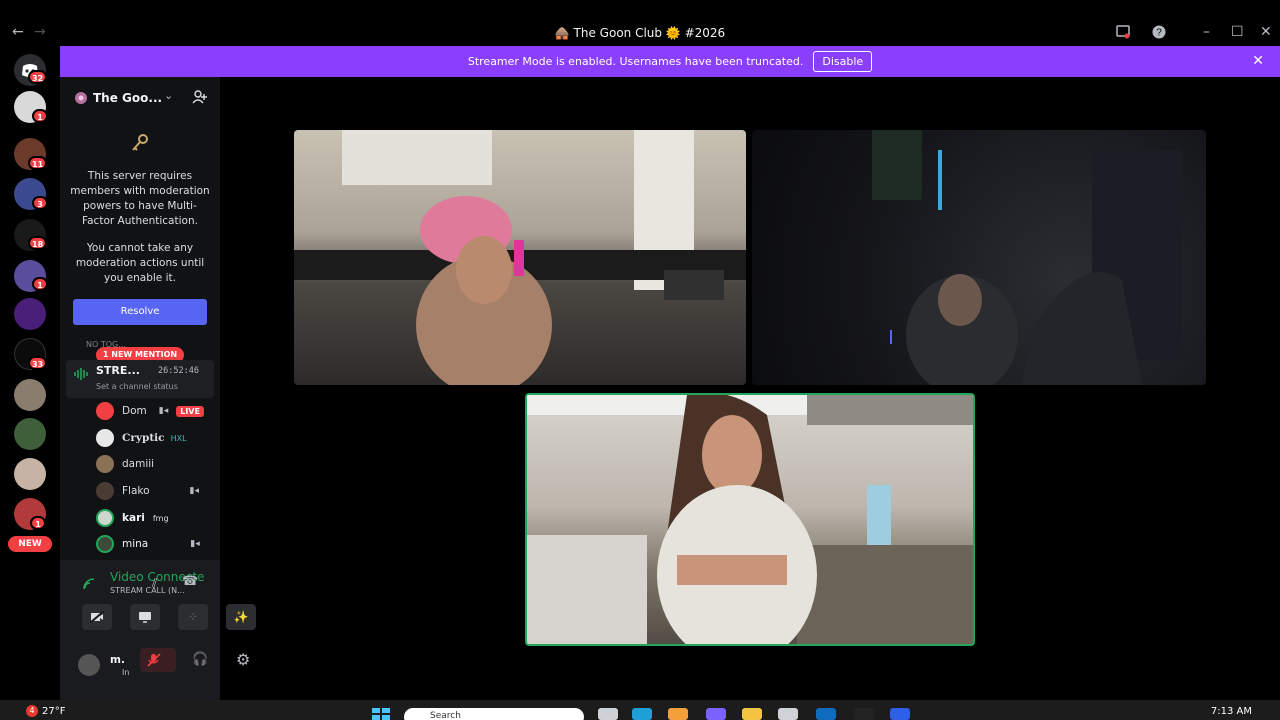 This screenshot has height=720, width=1280. What do you see at coordinates (752, 714) in the screenshot?
I see `file-explorer-icon` at bounding box center [752, 714].